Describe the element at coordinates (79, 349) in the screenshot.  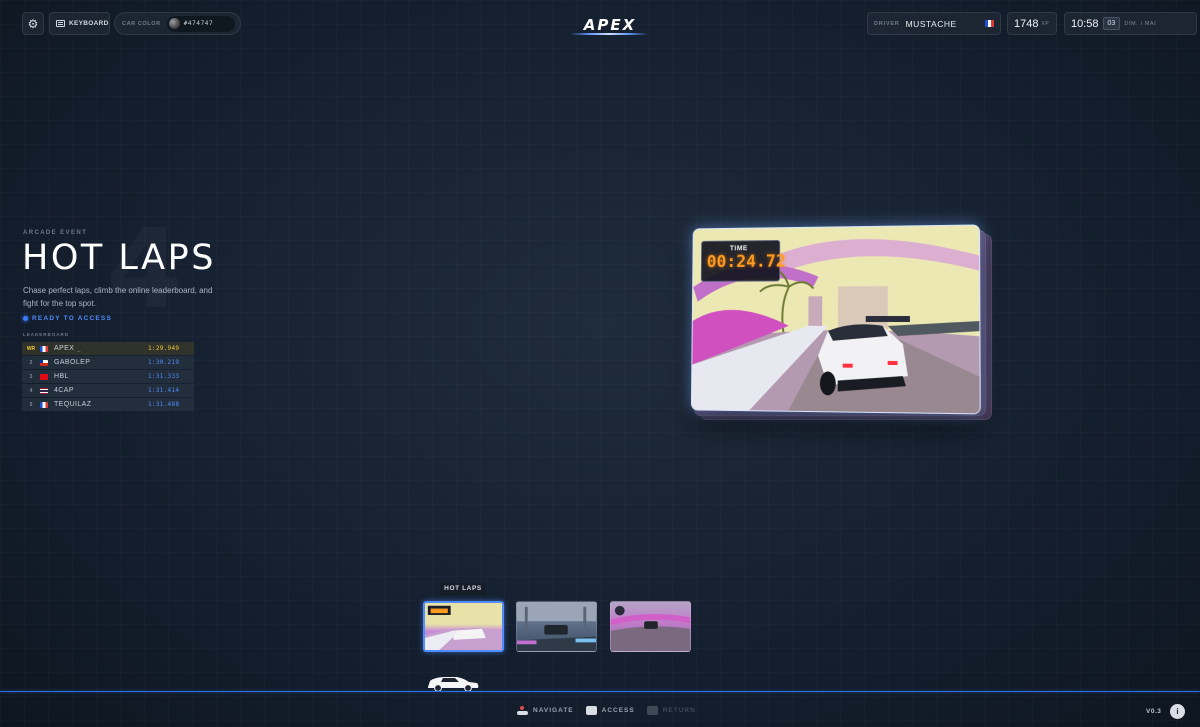
I see `leaderboard-extra: _` at that location.